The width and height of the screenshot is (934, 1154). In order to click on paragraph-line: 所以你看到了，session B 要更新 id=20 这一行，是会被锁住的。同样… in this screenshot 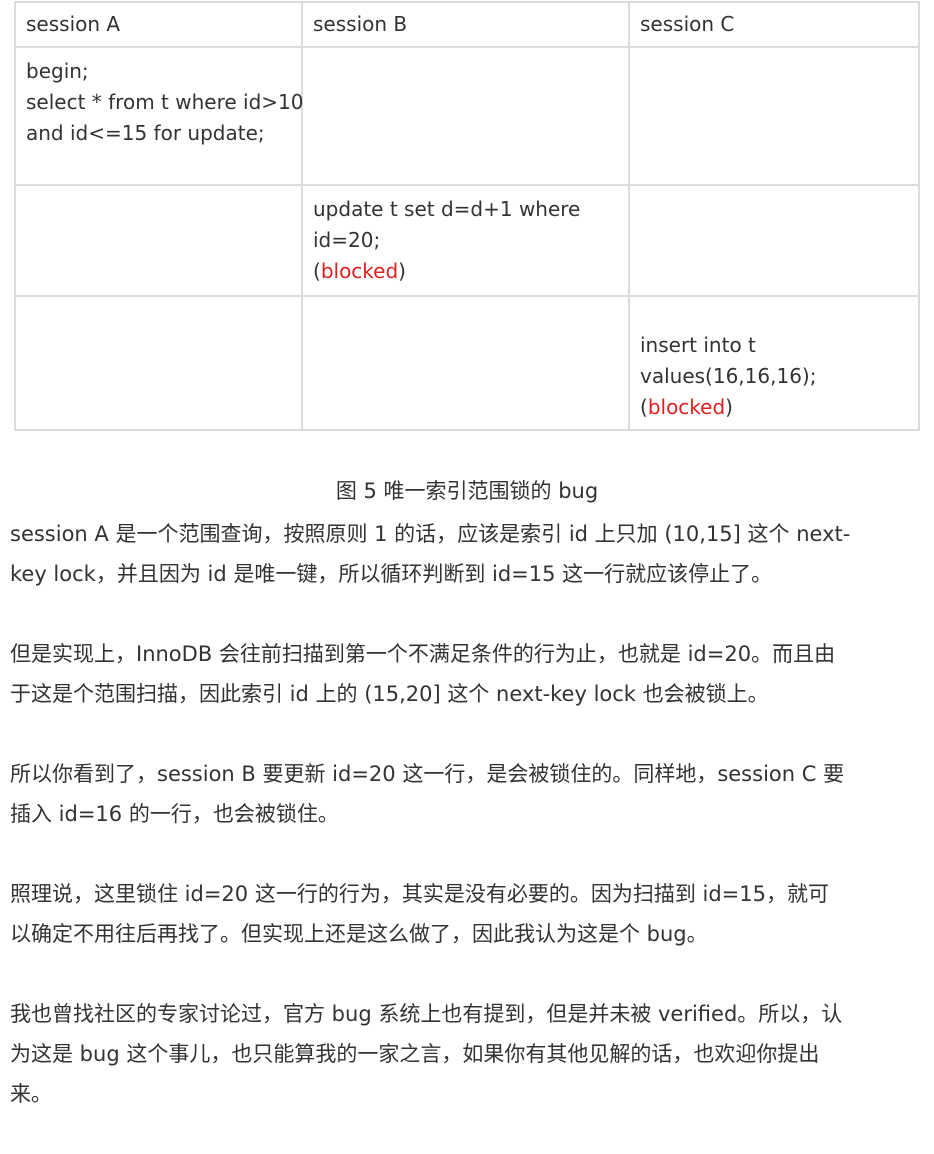, I will do `click(427, 774)`.